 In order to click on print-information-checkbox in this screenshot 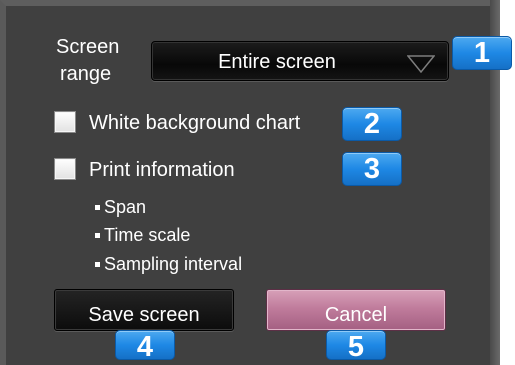, I will do `click(65, 169)`.